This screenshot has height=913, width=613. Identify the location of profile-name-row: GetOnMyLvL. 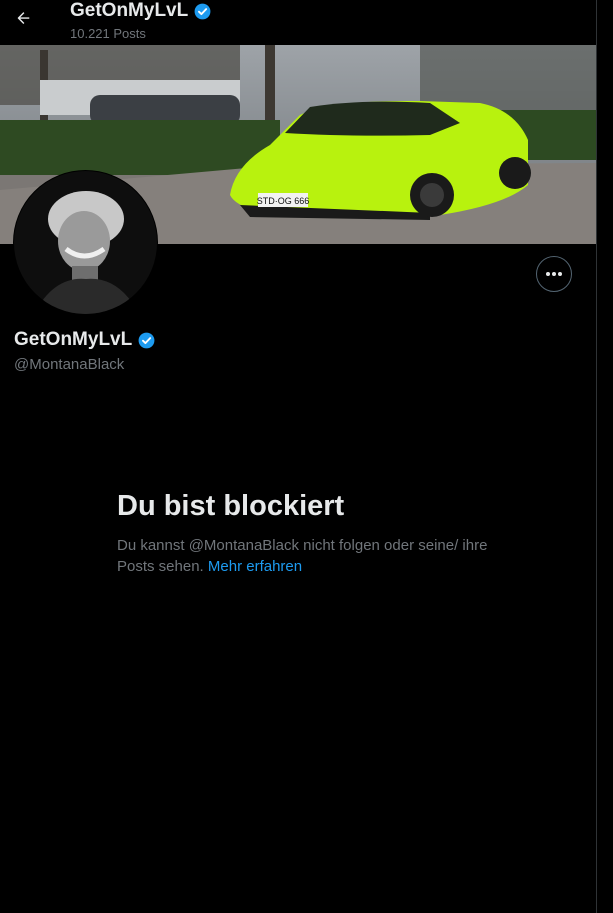
(85, 340).